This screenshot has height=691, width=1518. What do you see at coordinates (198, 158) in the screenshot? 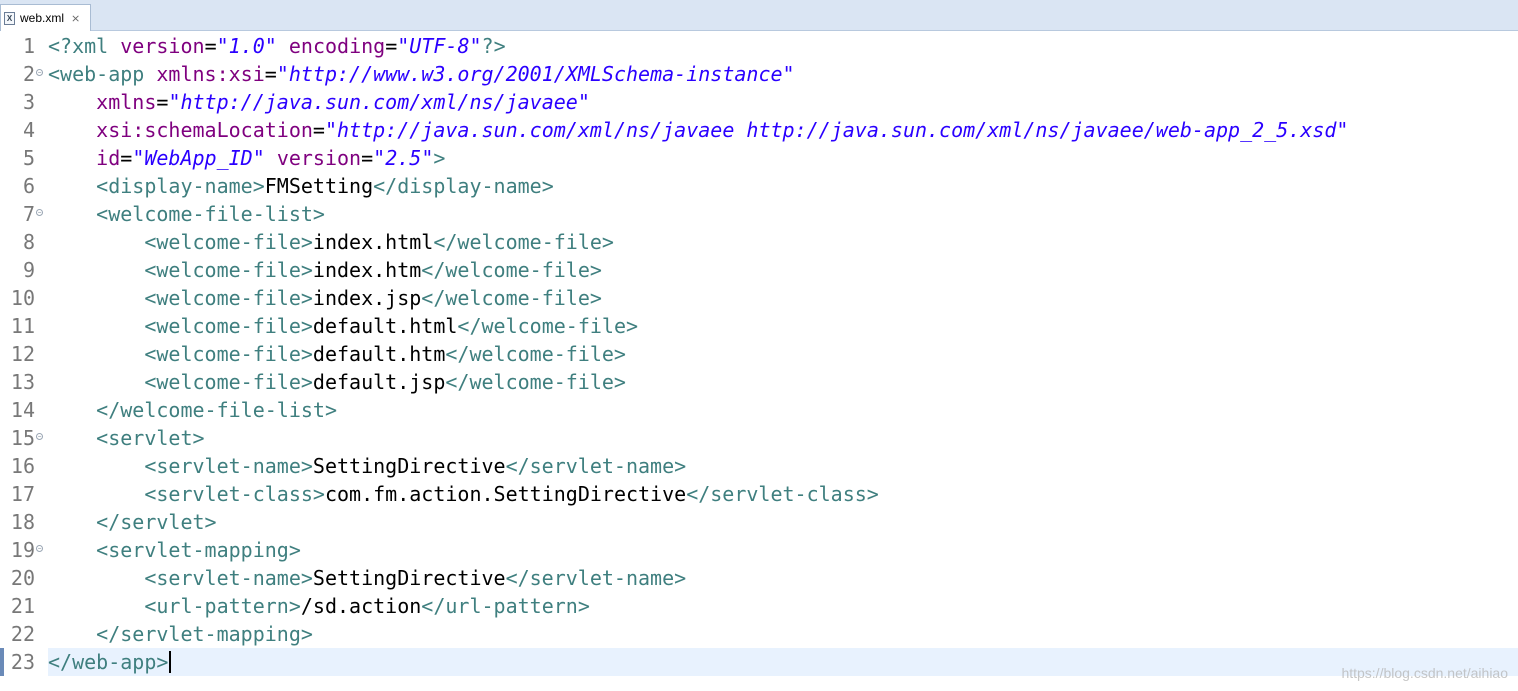
I see `code-token: "WebApp_ID"` at bounding box center [198, 158].